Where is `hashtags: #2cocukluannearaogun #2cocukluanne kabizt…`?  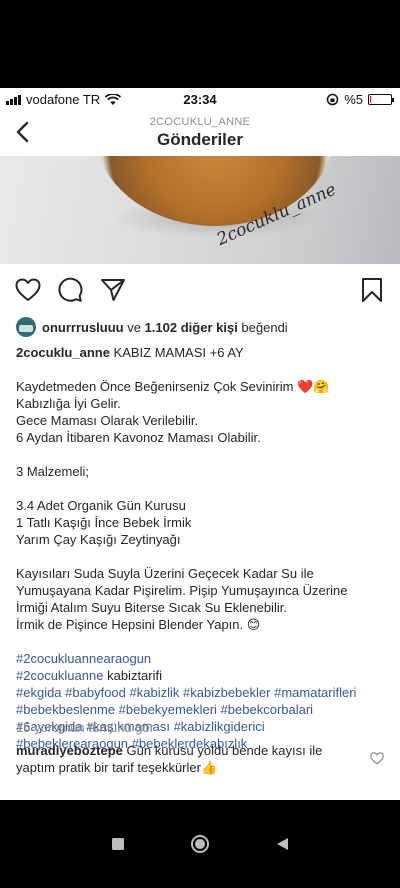 hashtags: #2cocukluannearaogun #2cocukluanne kabizt… is located at coordinates (201, 701).